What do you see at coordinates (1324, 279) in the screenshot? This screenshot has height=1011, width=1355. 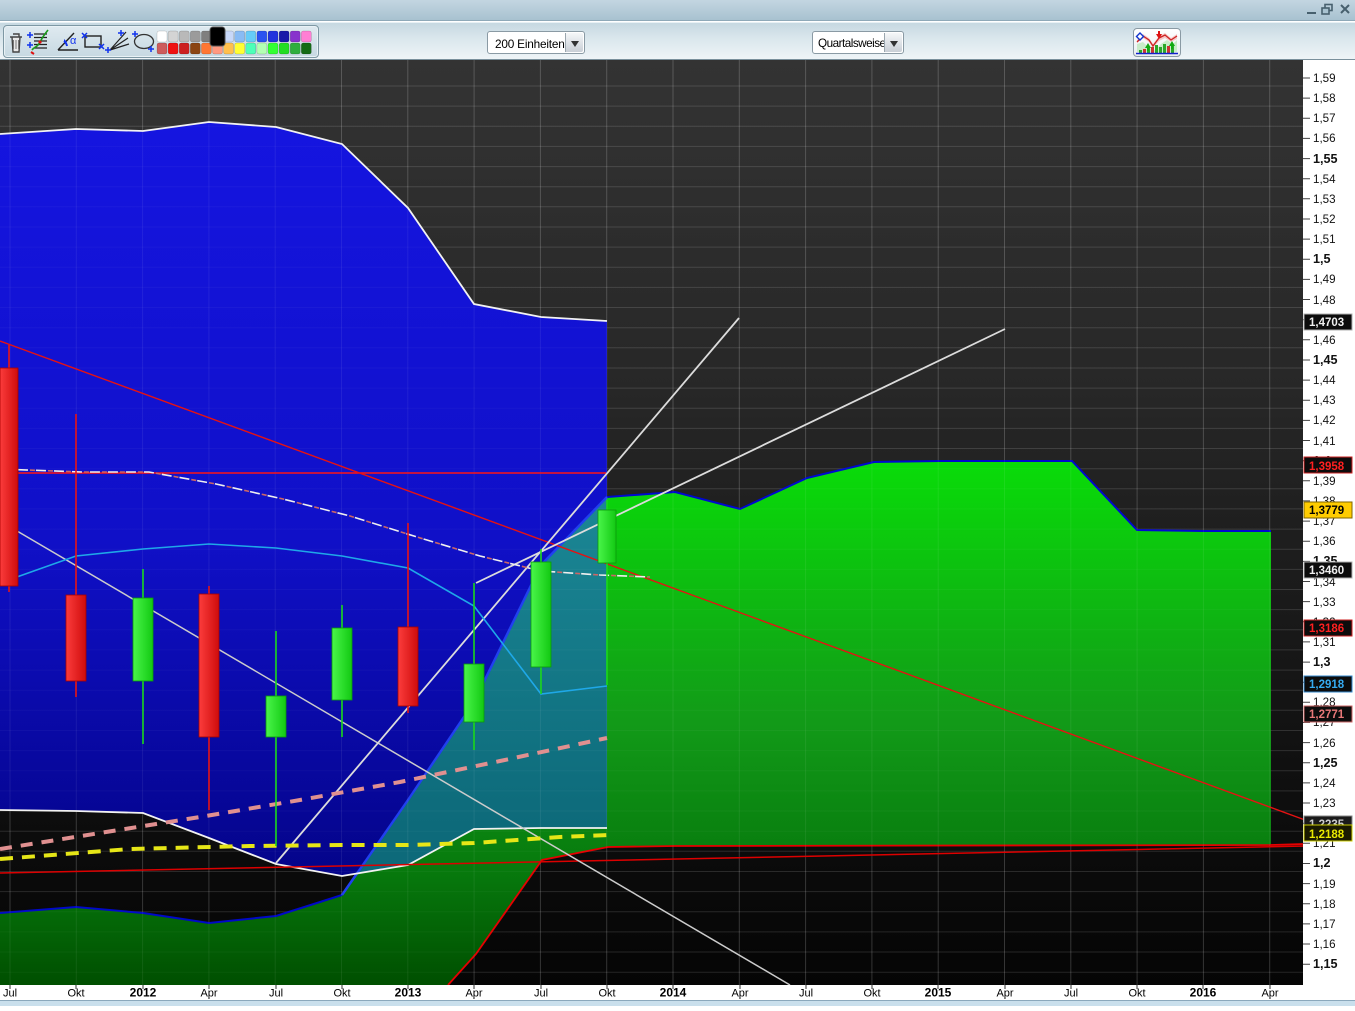 I see `svg-text: 1,49` at bounding box center [1324, 279].